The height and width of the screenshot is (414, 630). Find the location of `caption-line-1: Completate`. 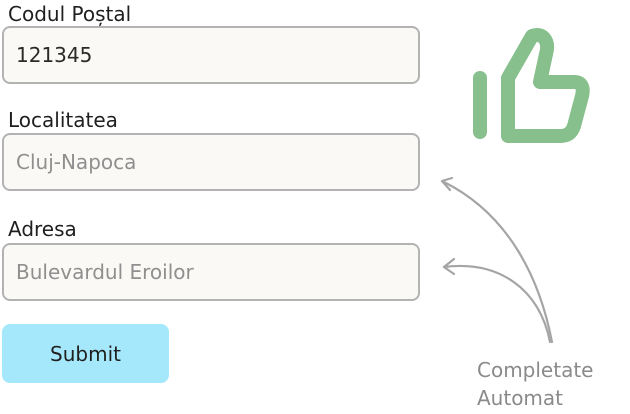

caption-line-1: Completate is located at coordinates (535, 370).